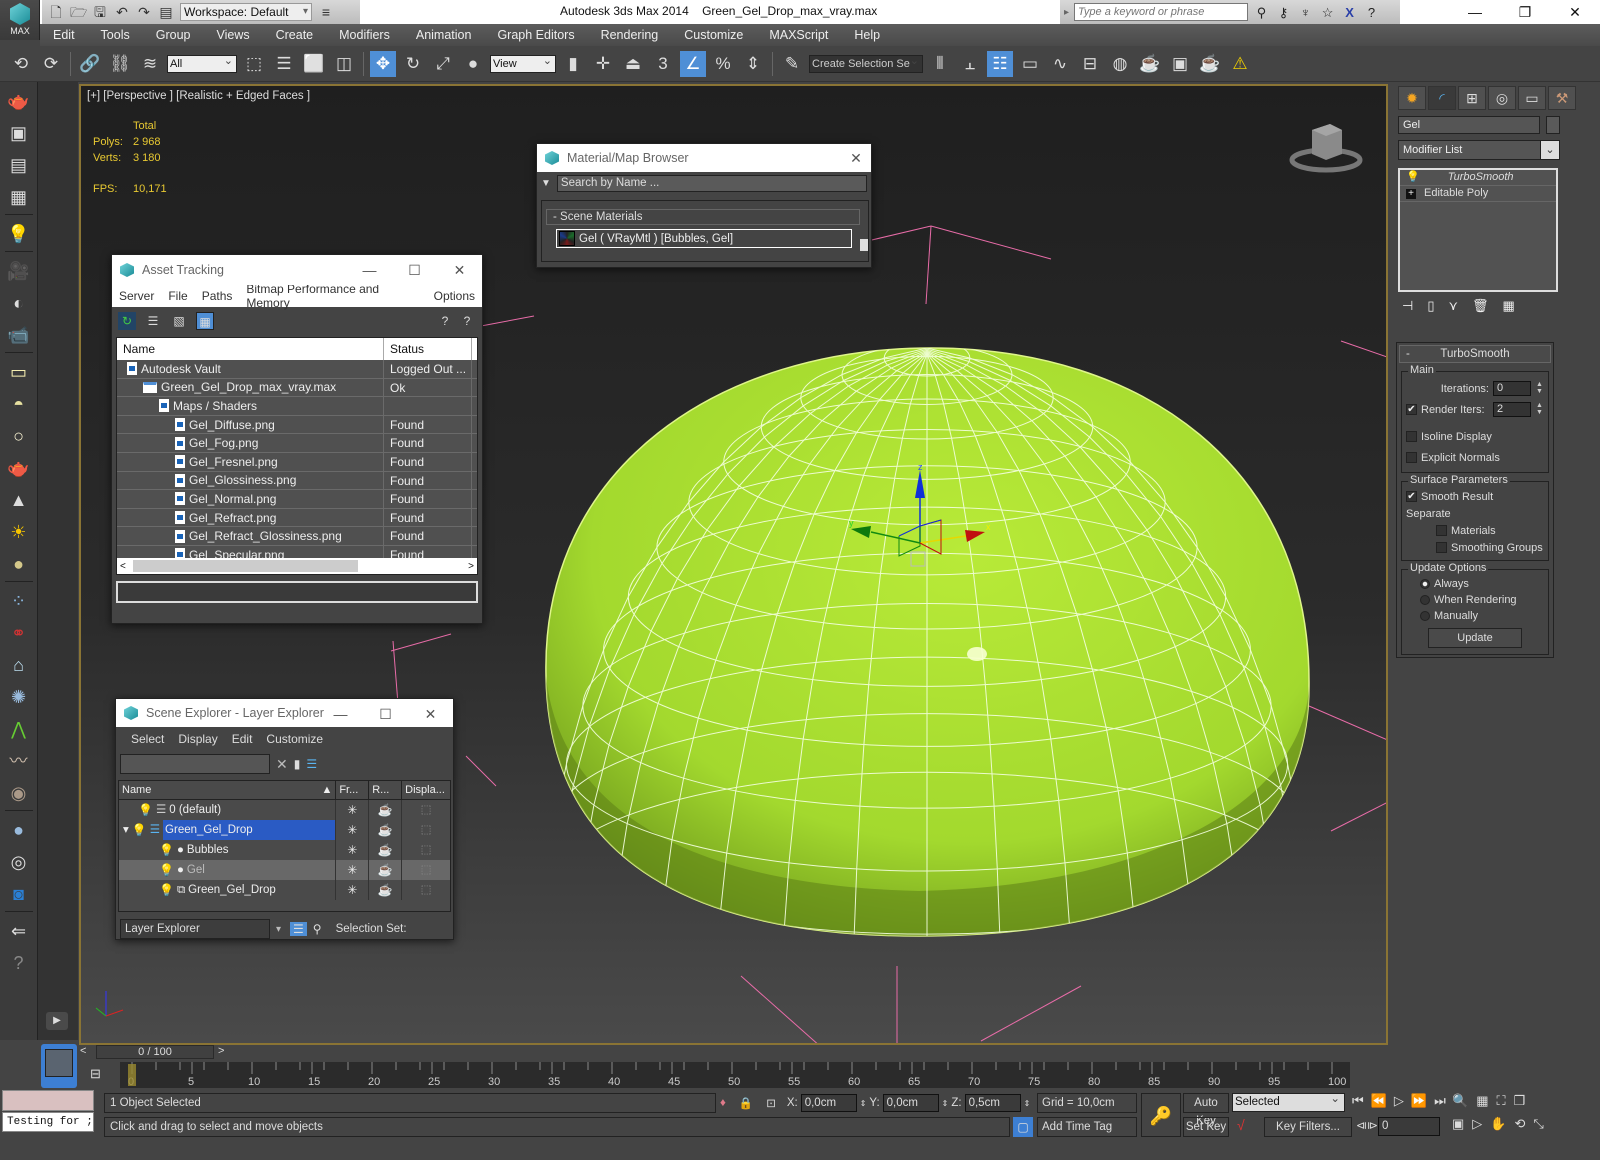 This screenshot has height=1160, width=1600. Describe the element at coordinates (467, 321) in the screenshot. I see `context-help-icon: ?` at that location.